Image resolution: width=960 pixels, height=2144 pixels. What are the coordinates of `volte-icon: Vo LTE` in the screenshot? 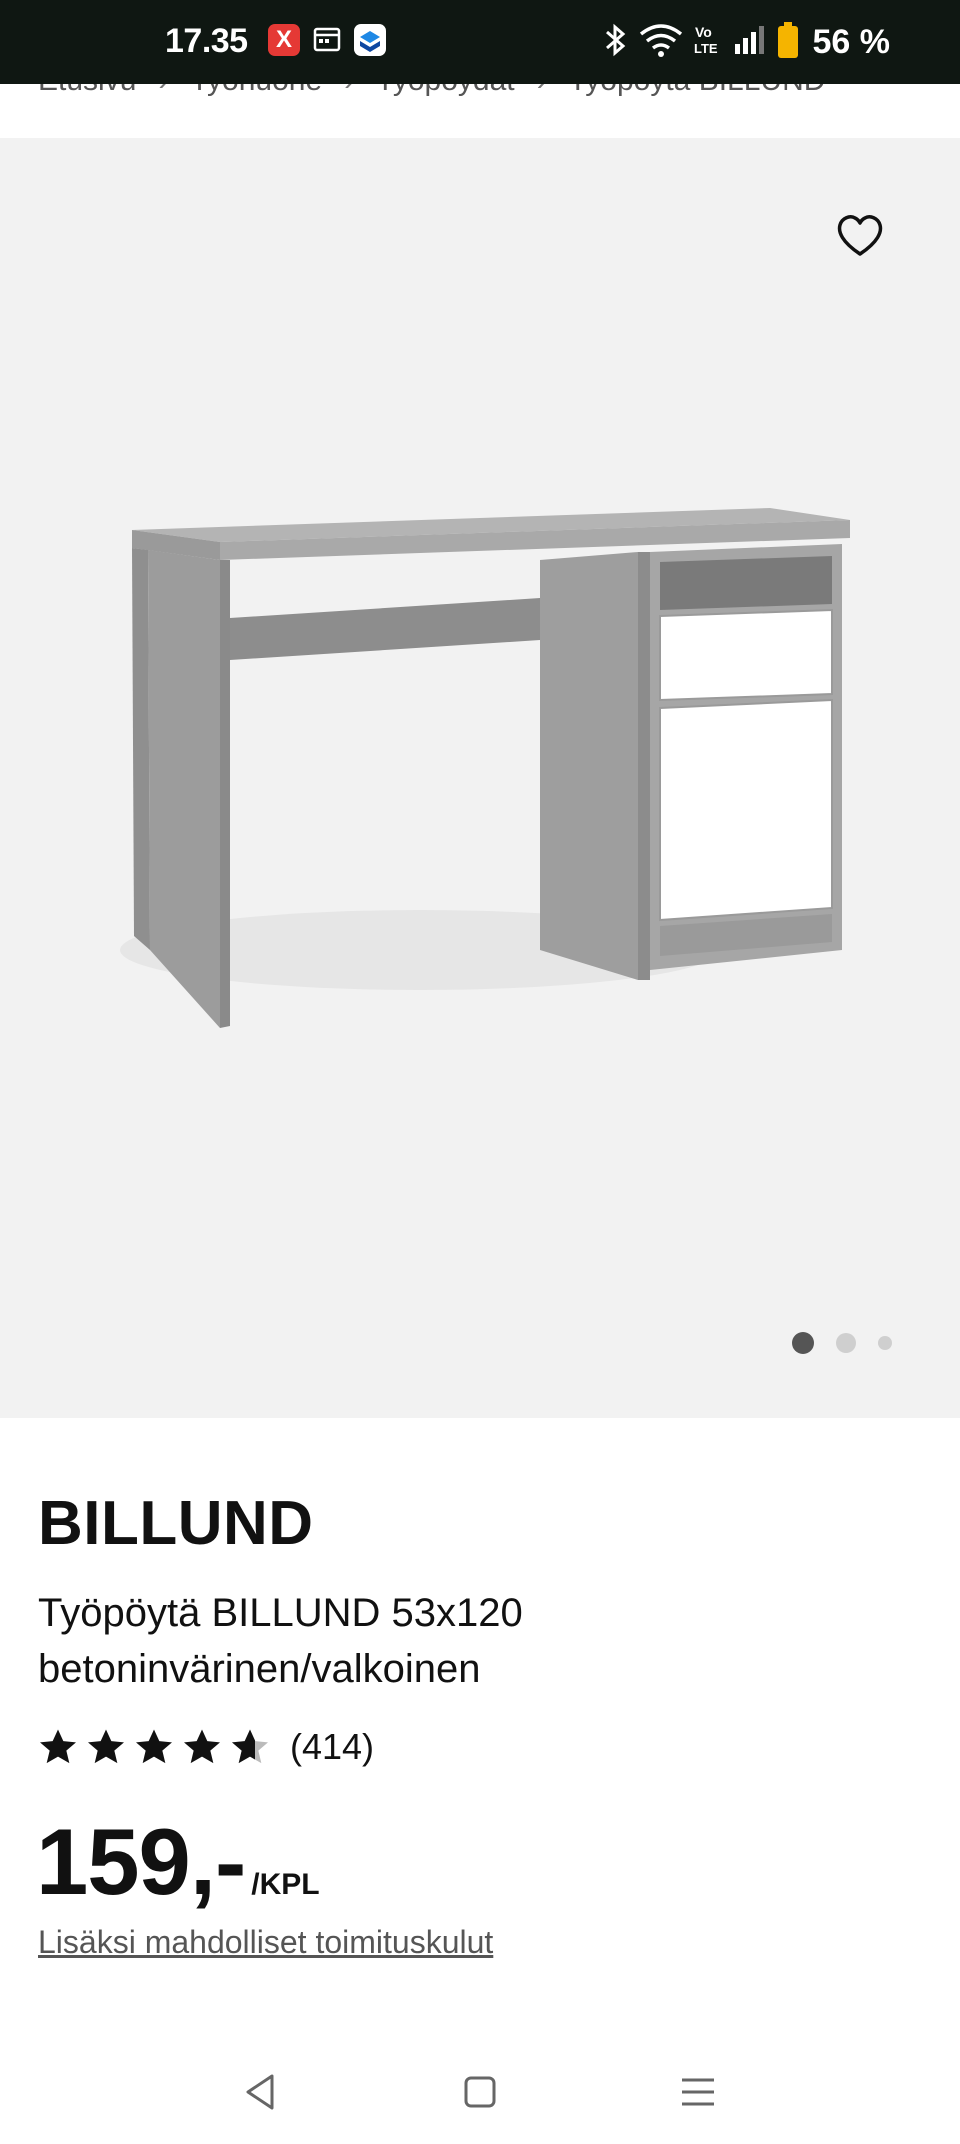 It's located at (708, 42).